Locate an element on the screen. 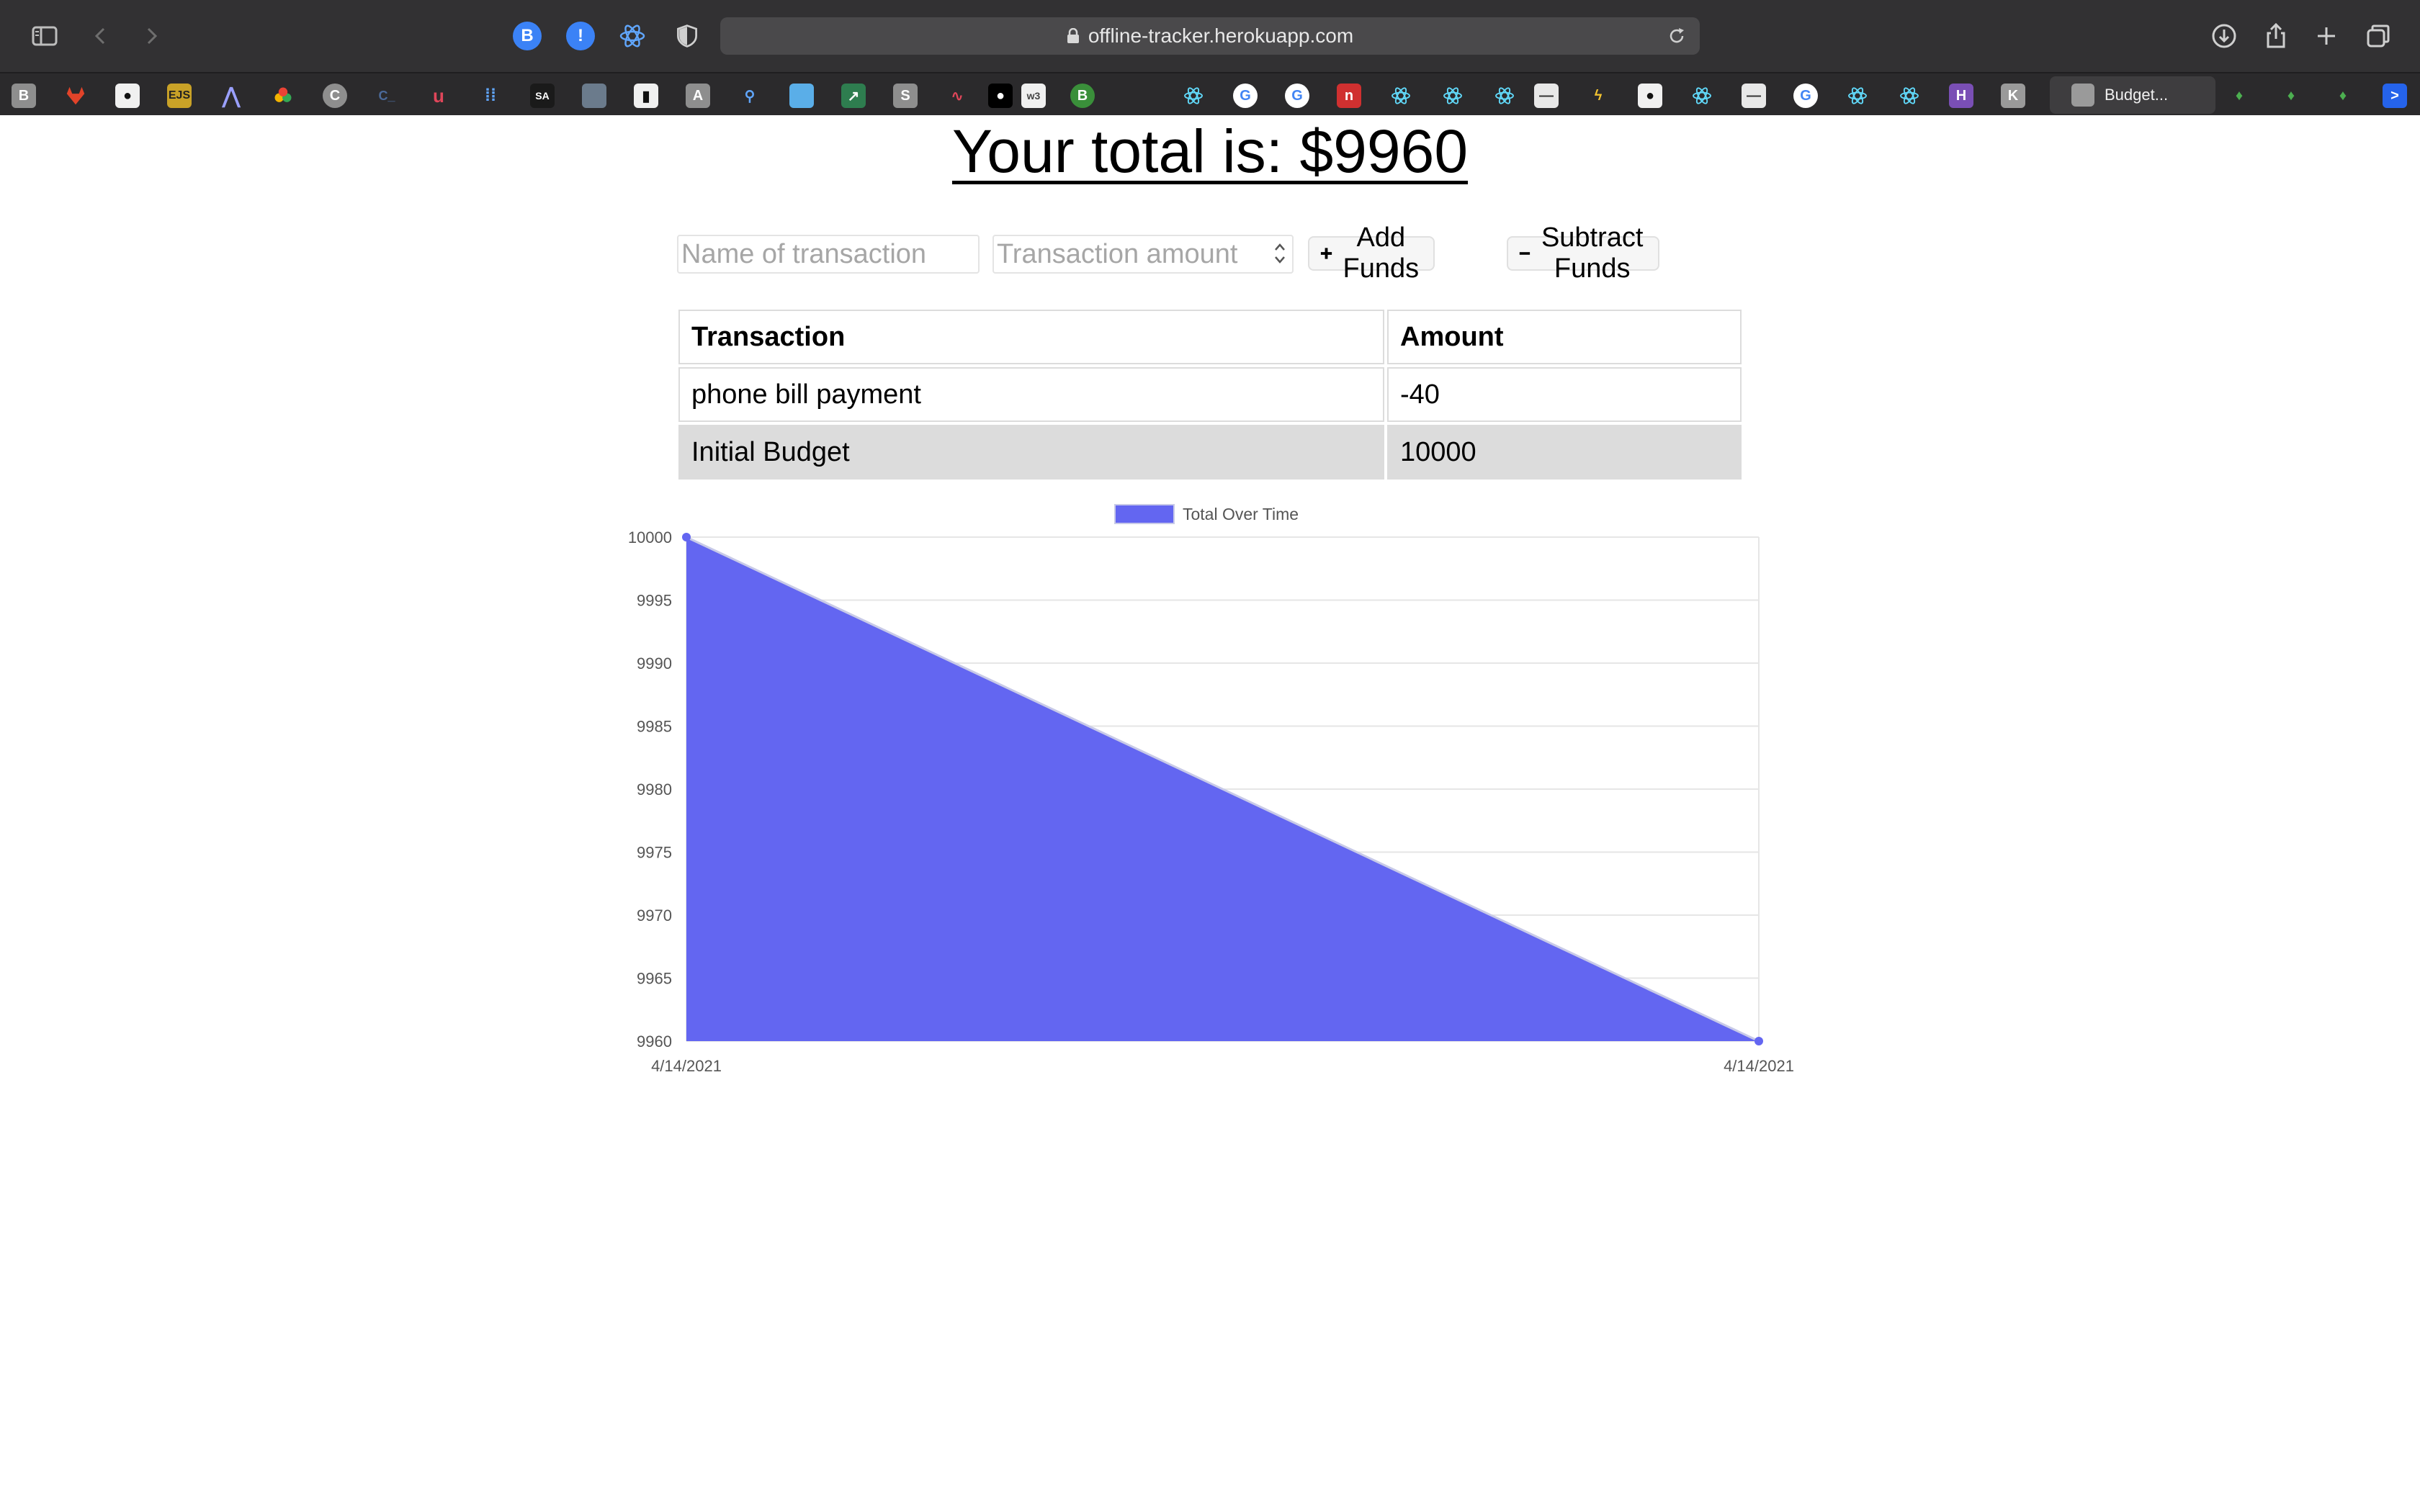 Image resolution: width=2420 pixels, height=1512 pixels. y-tick-label: 9980 is located at coordinates (654, 789).